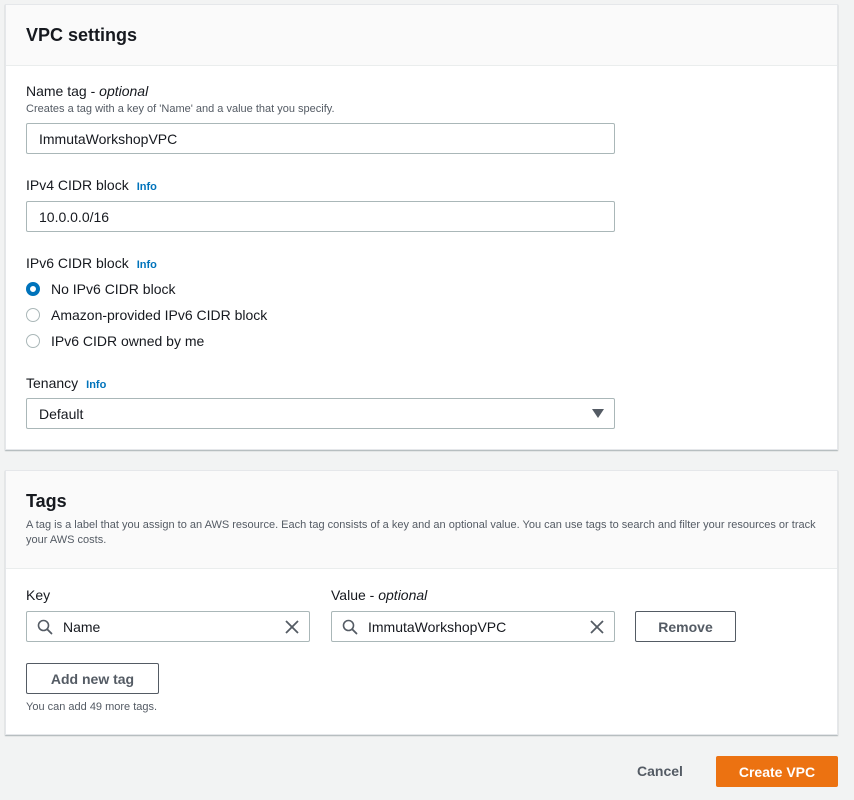 The height and width of the screenshot is (800, 854). I want to click on ipv4-label-text: IPv4 CIDR block, so click(77, 185).